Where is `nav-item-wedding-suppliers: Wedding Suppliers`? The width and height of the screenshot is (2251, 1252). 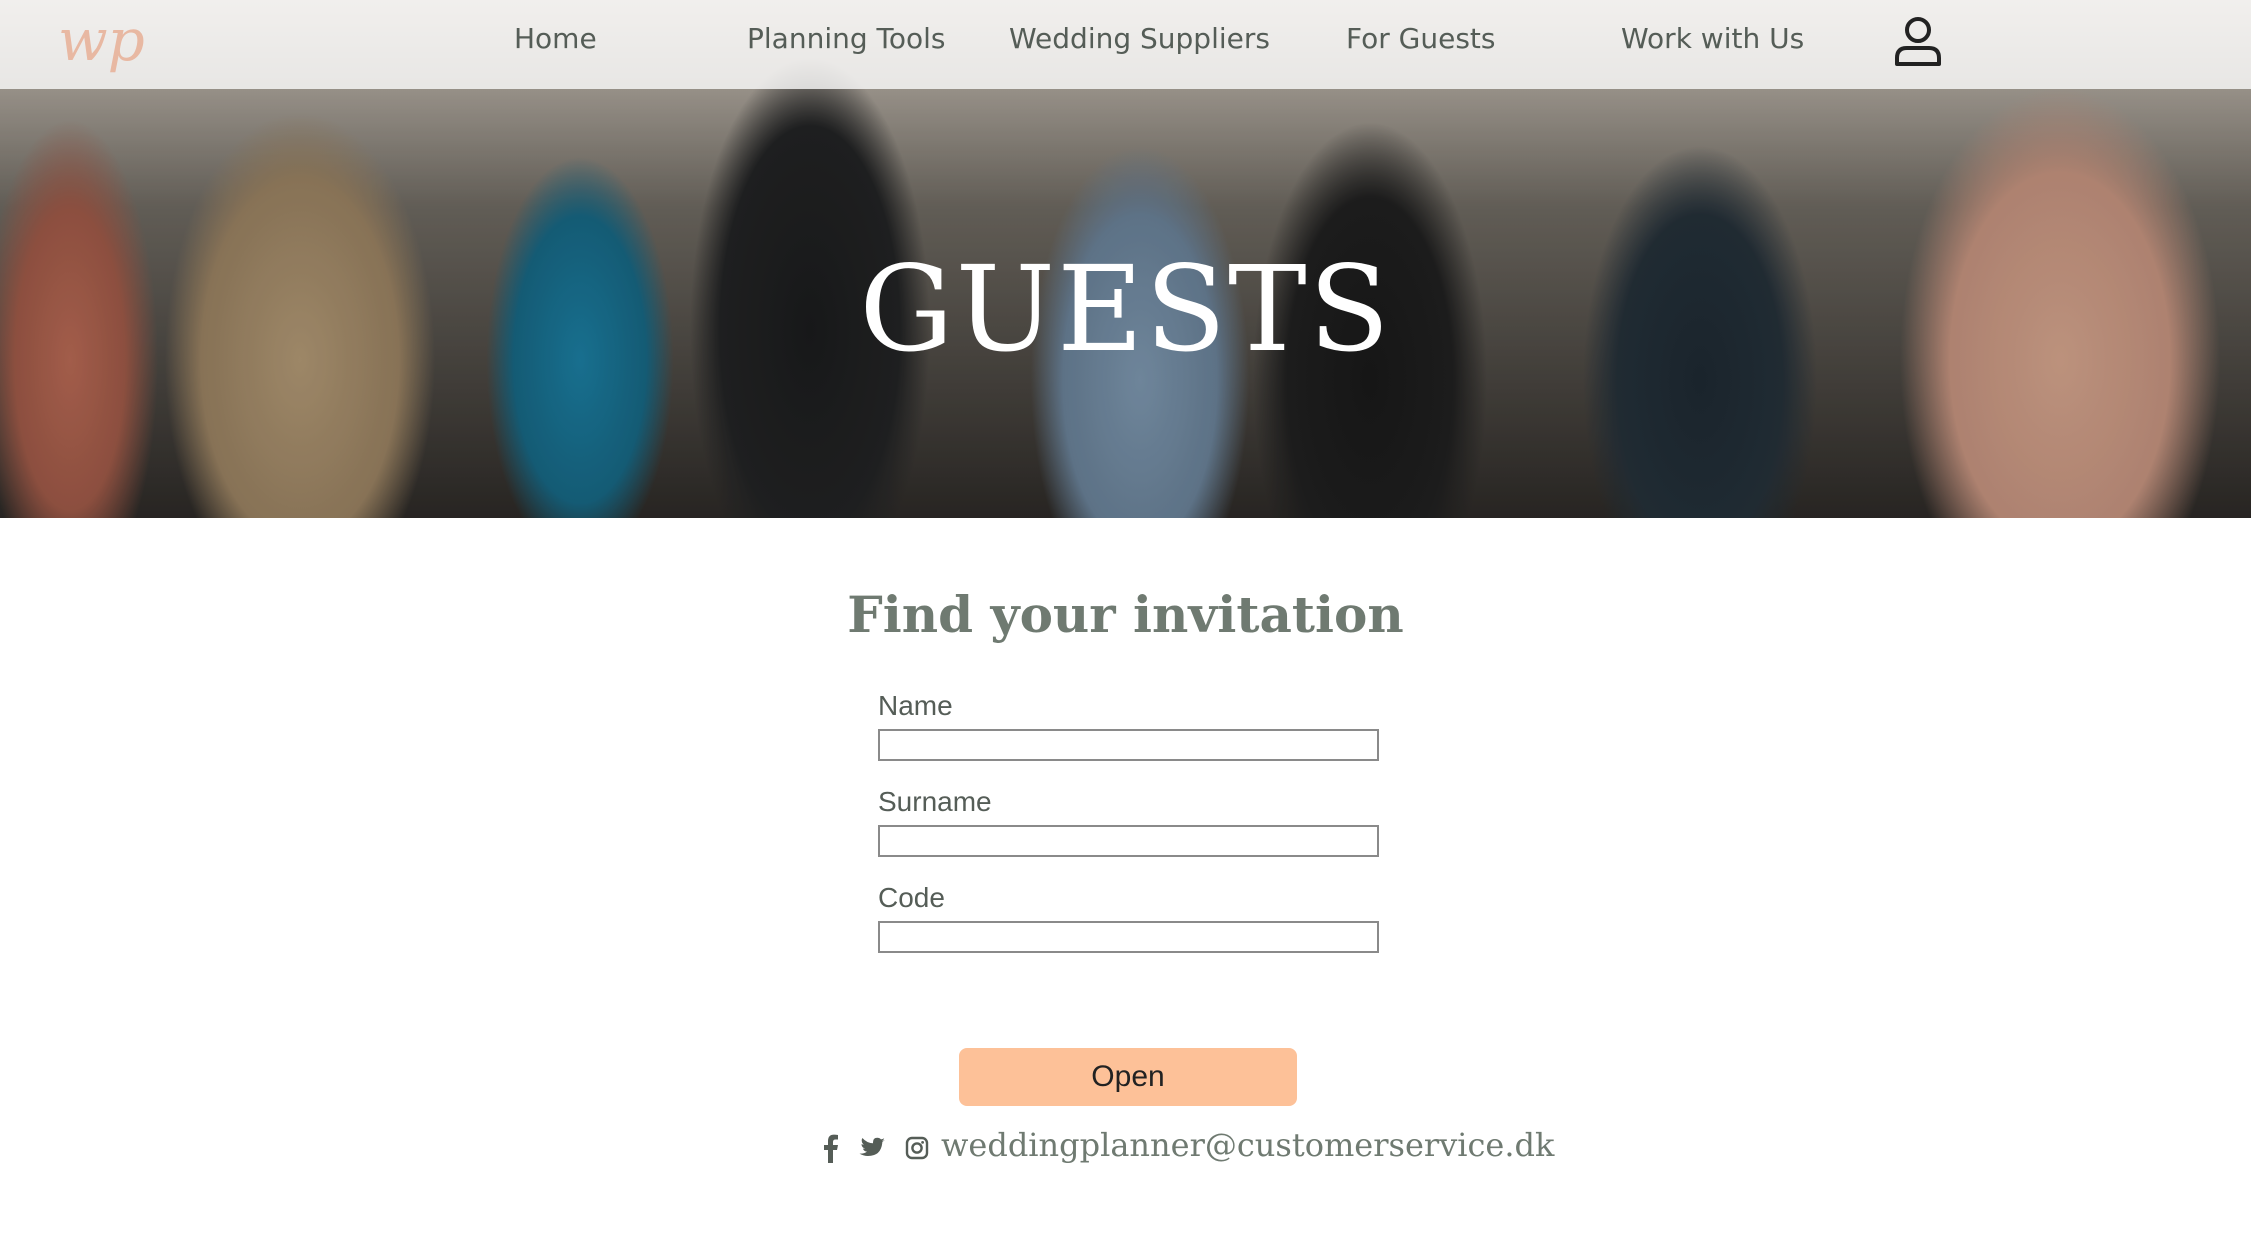
nav-item-wedding-suppliers: Wedding Suppliers is located at coordinates (1139, 38).